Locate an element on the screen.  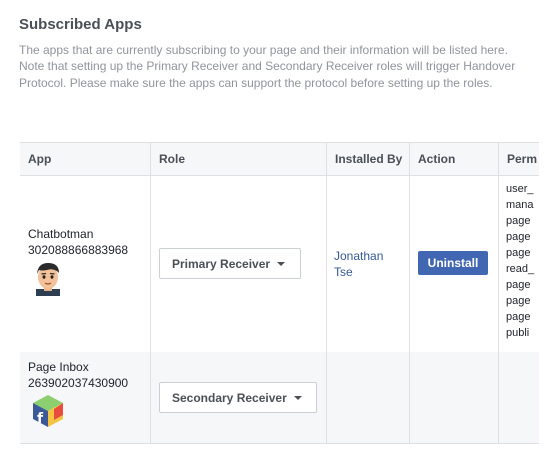
role-dropdown: Primary Receiver is located at coordinates (230, 263).